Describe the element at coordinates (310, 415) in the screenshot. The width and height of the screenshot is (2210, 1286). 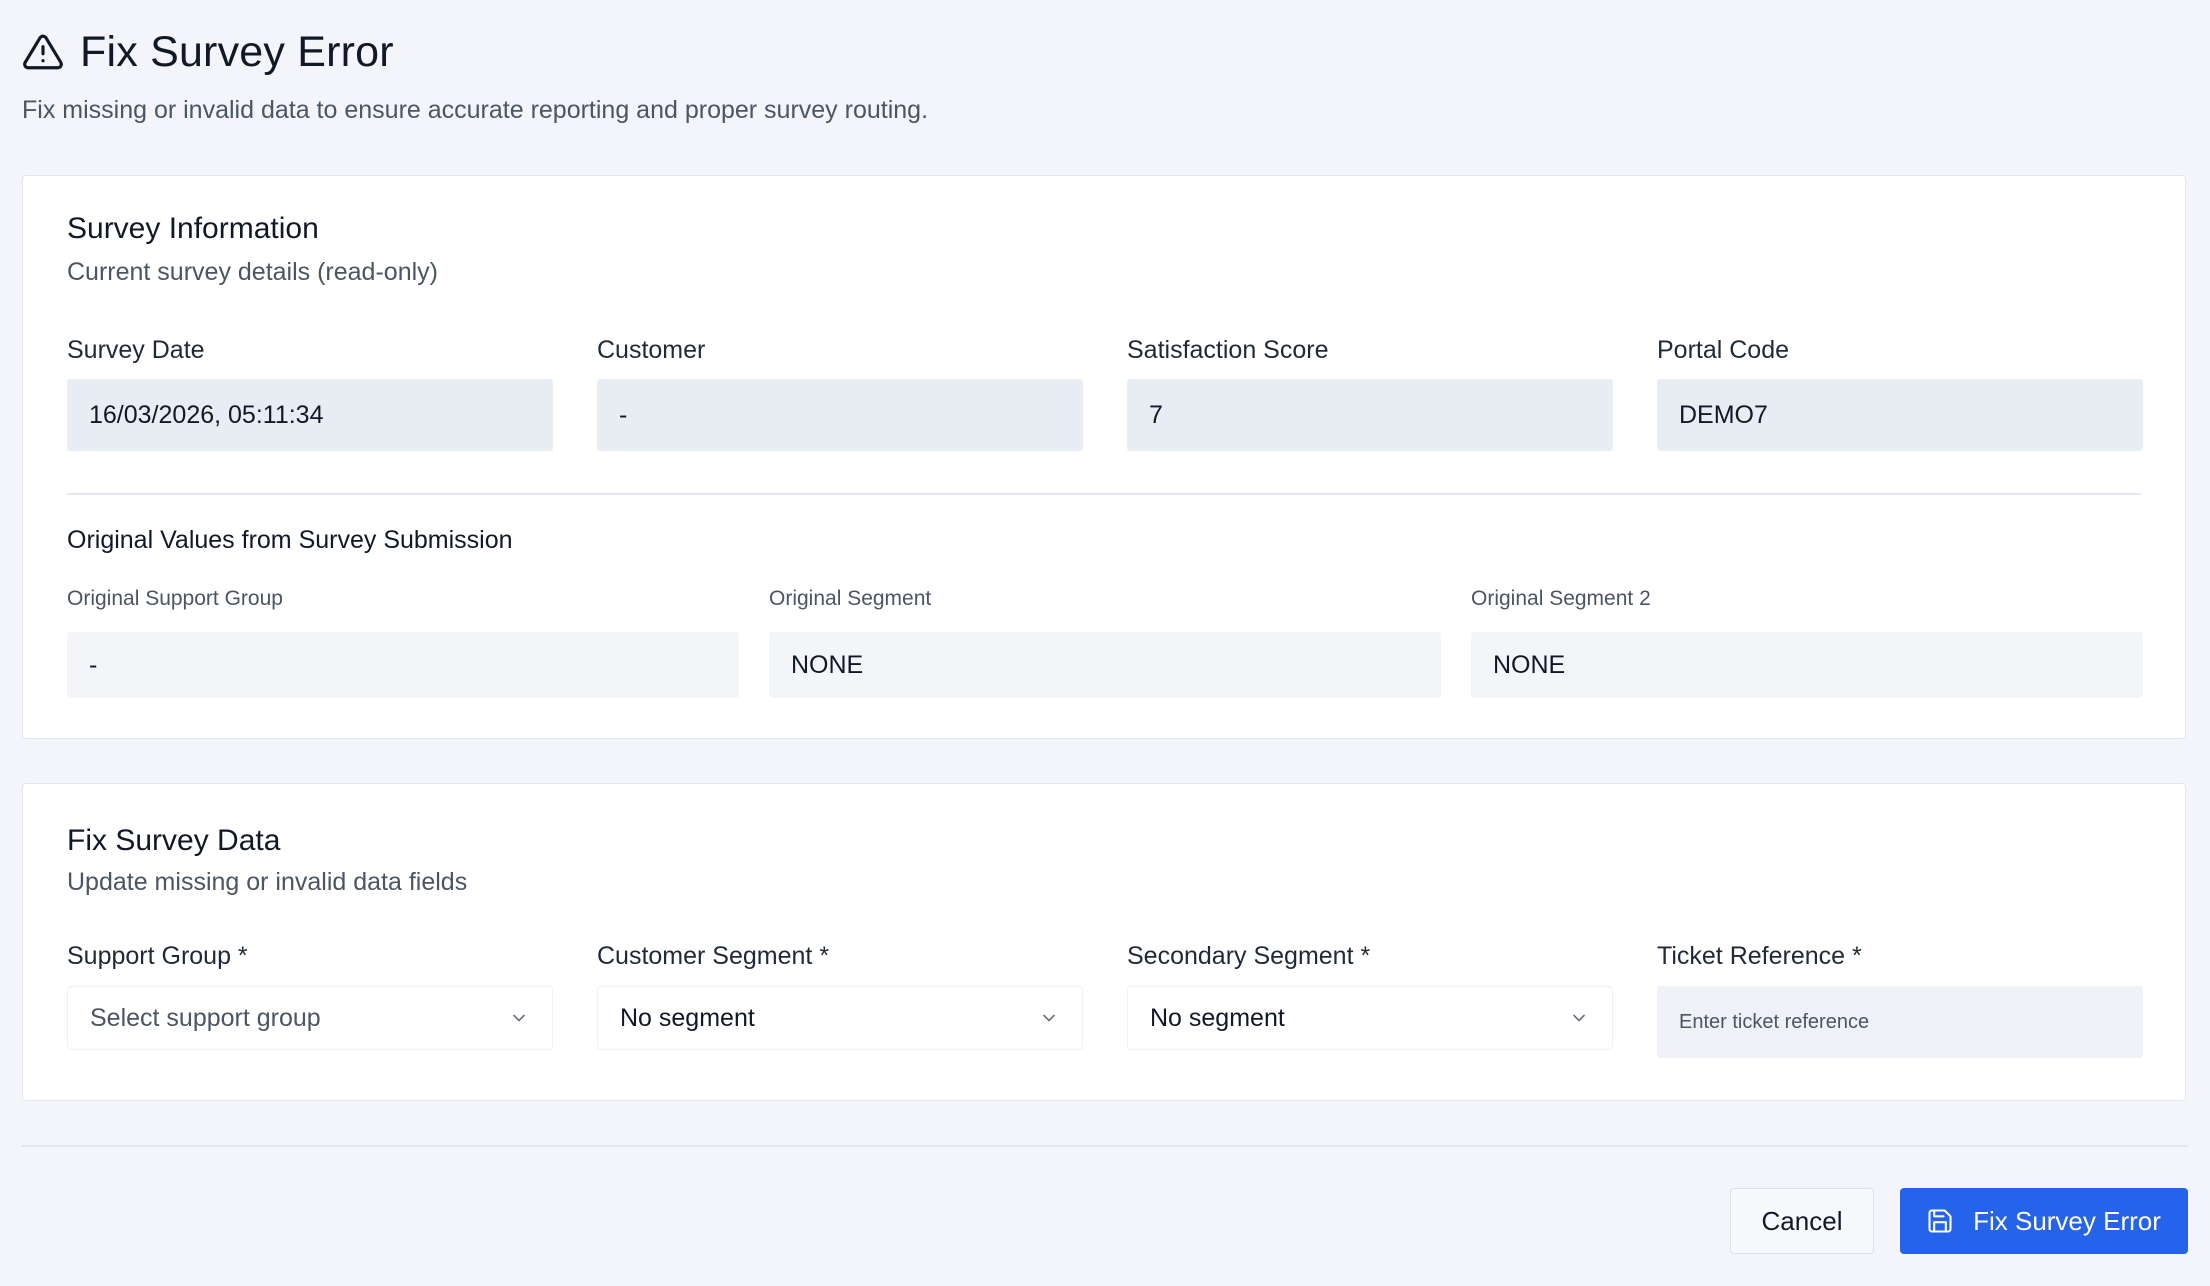
I see `survey-date-value: 16/03/2026, 05:11:34` at that location.